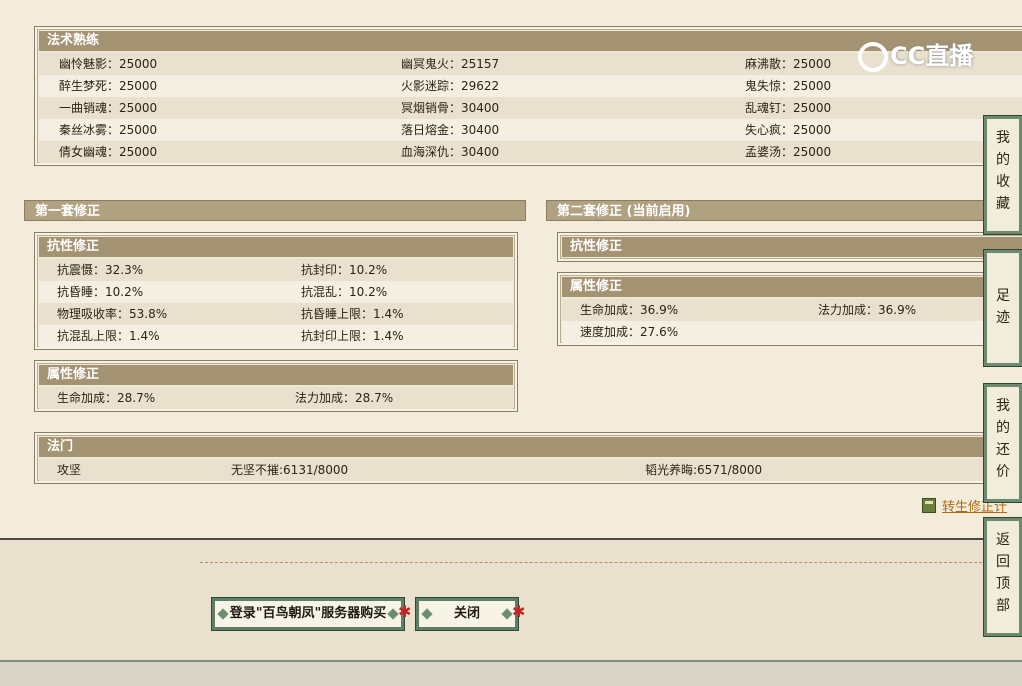 Image resolution: width=1022 pixels, height=686 pixels. I want to click on tab-char: 迹, so click(1003, 318).